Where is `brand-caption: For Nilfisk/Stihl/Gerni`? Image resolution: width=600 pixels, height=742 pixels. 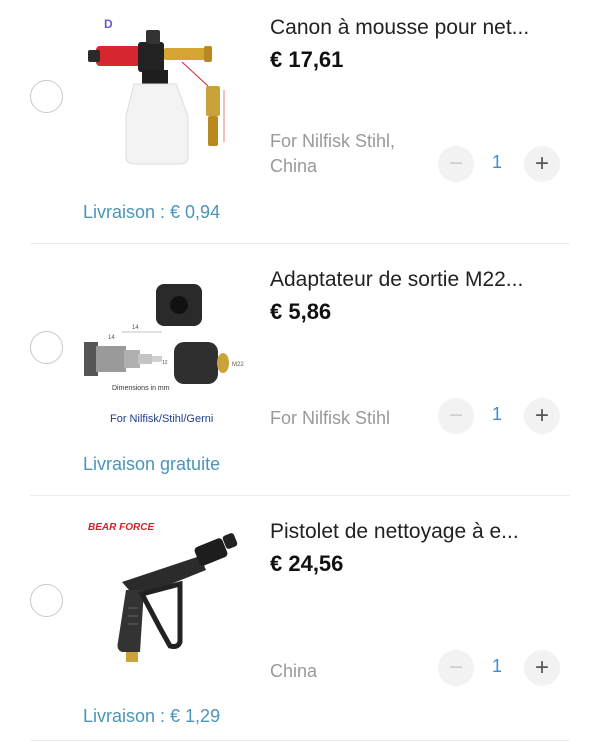 brand-caption: For Nilfisk/Stihl/Gerni is located at coordinates (161, 419).